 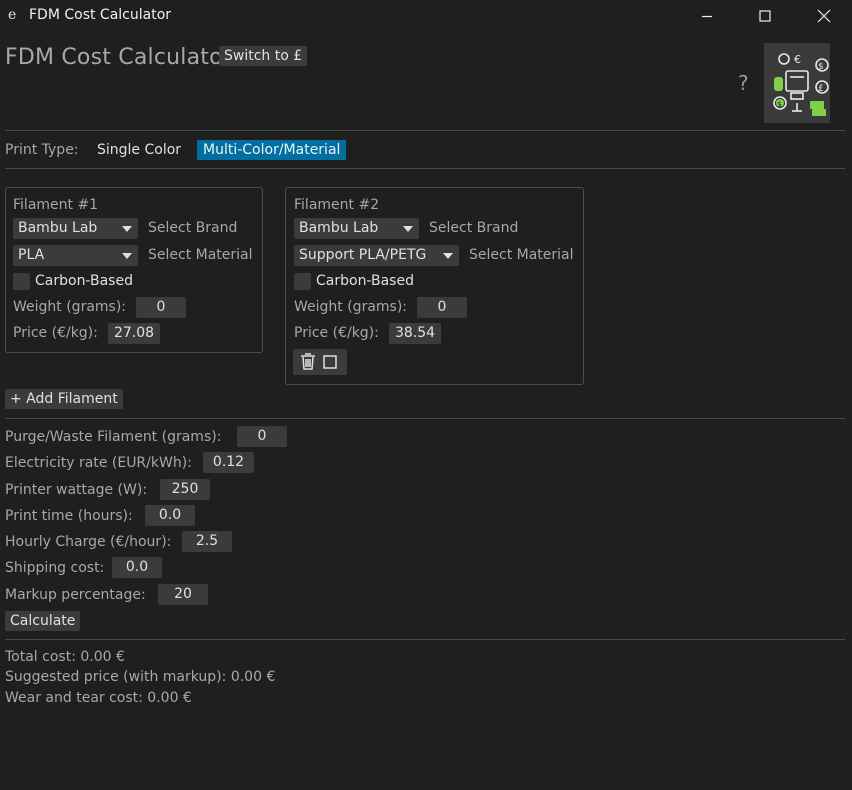 I want to click on cost-calculator-logo: € $ £ $, so click(x=801, y=84).